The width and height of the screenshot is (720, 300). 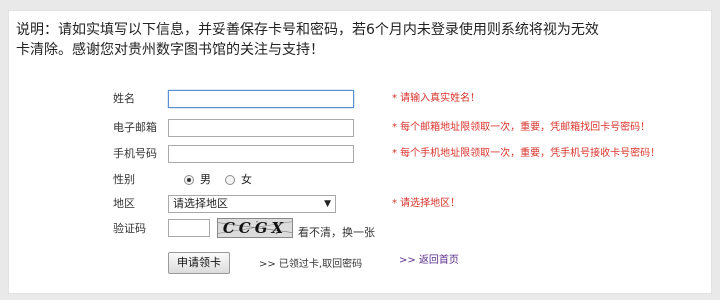 I want to click on apply-card-button: 申请领卡, so click(x=199, y=263).